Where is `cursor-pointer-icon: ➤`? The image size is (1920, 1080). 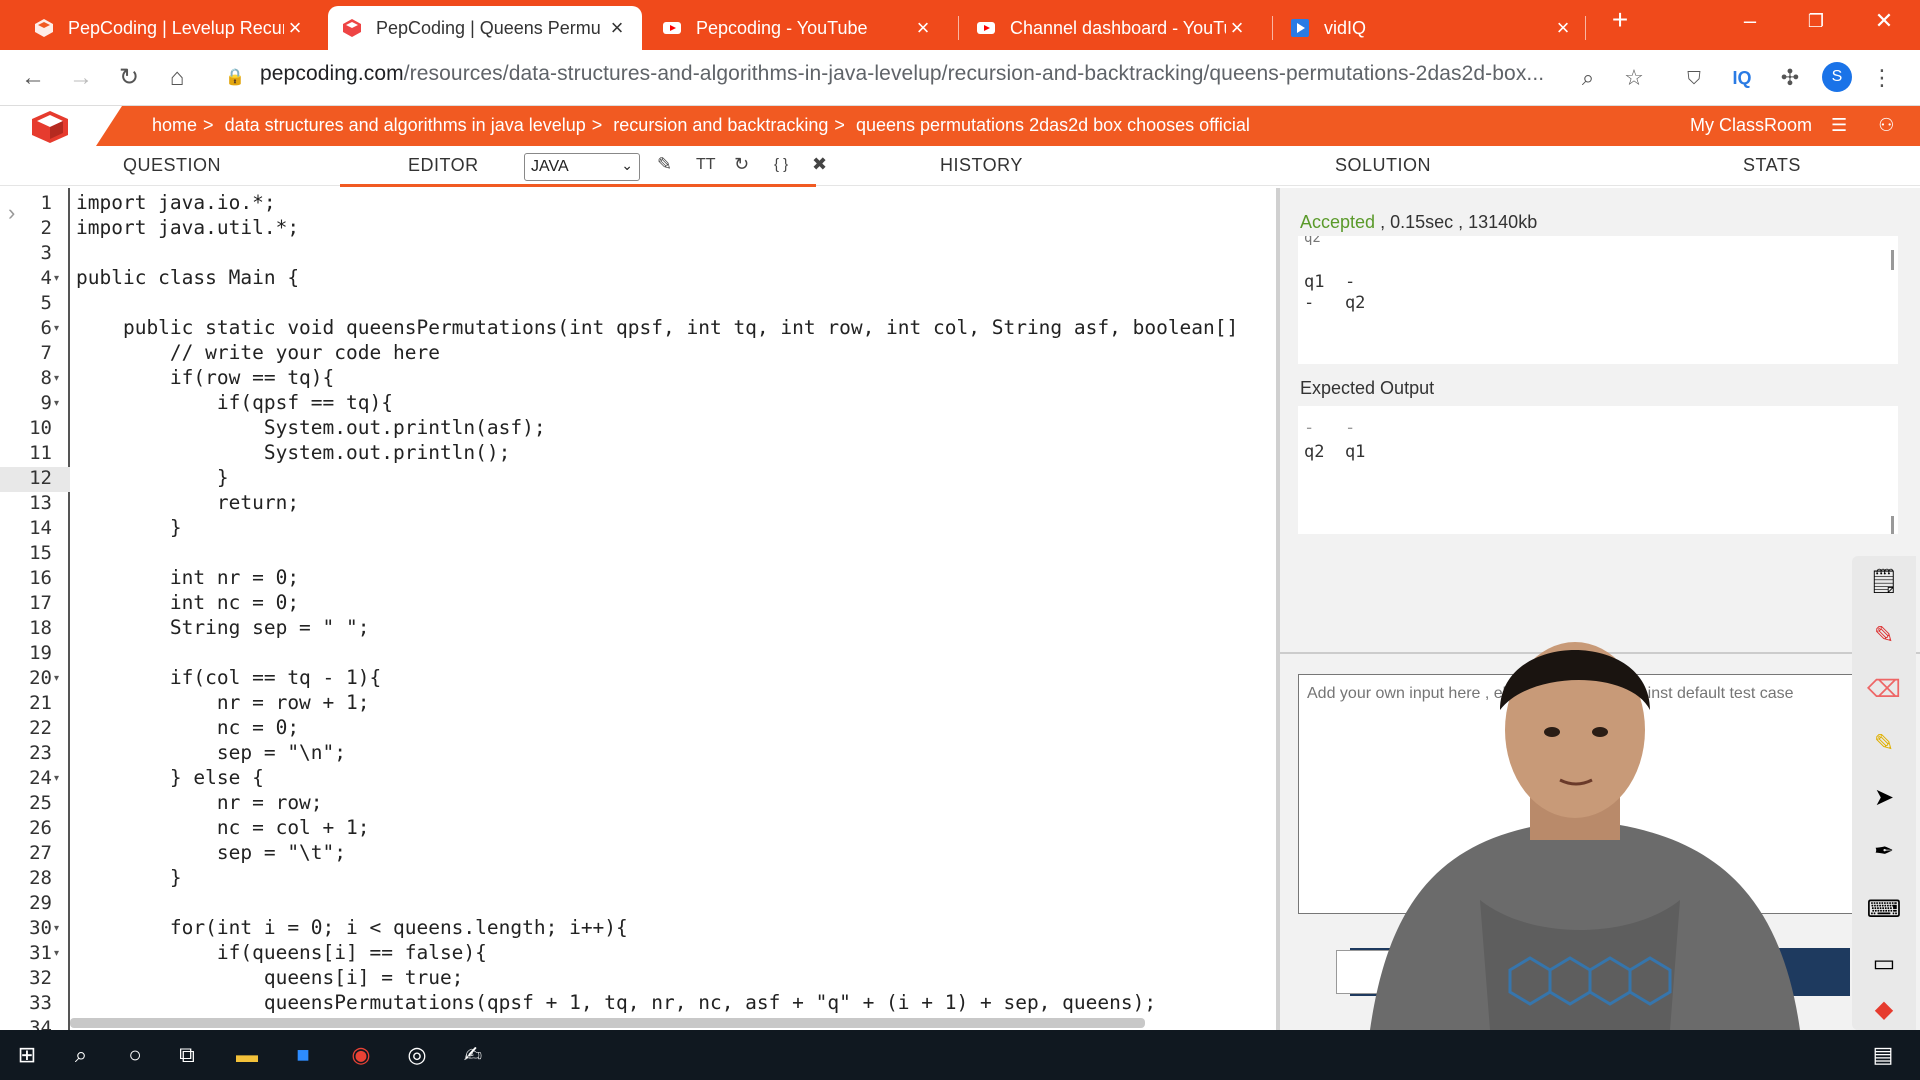 cursor-pointer-icon: ➤ is located at coordinates (1884, 798).